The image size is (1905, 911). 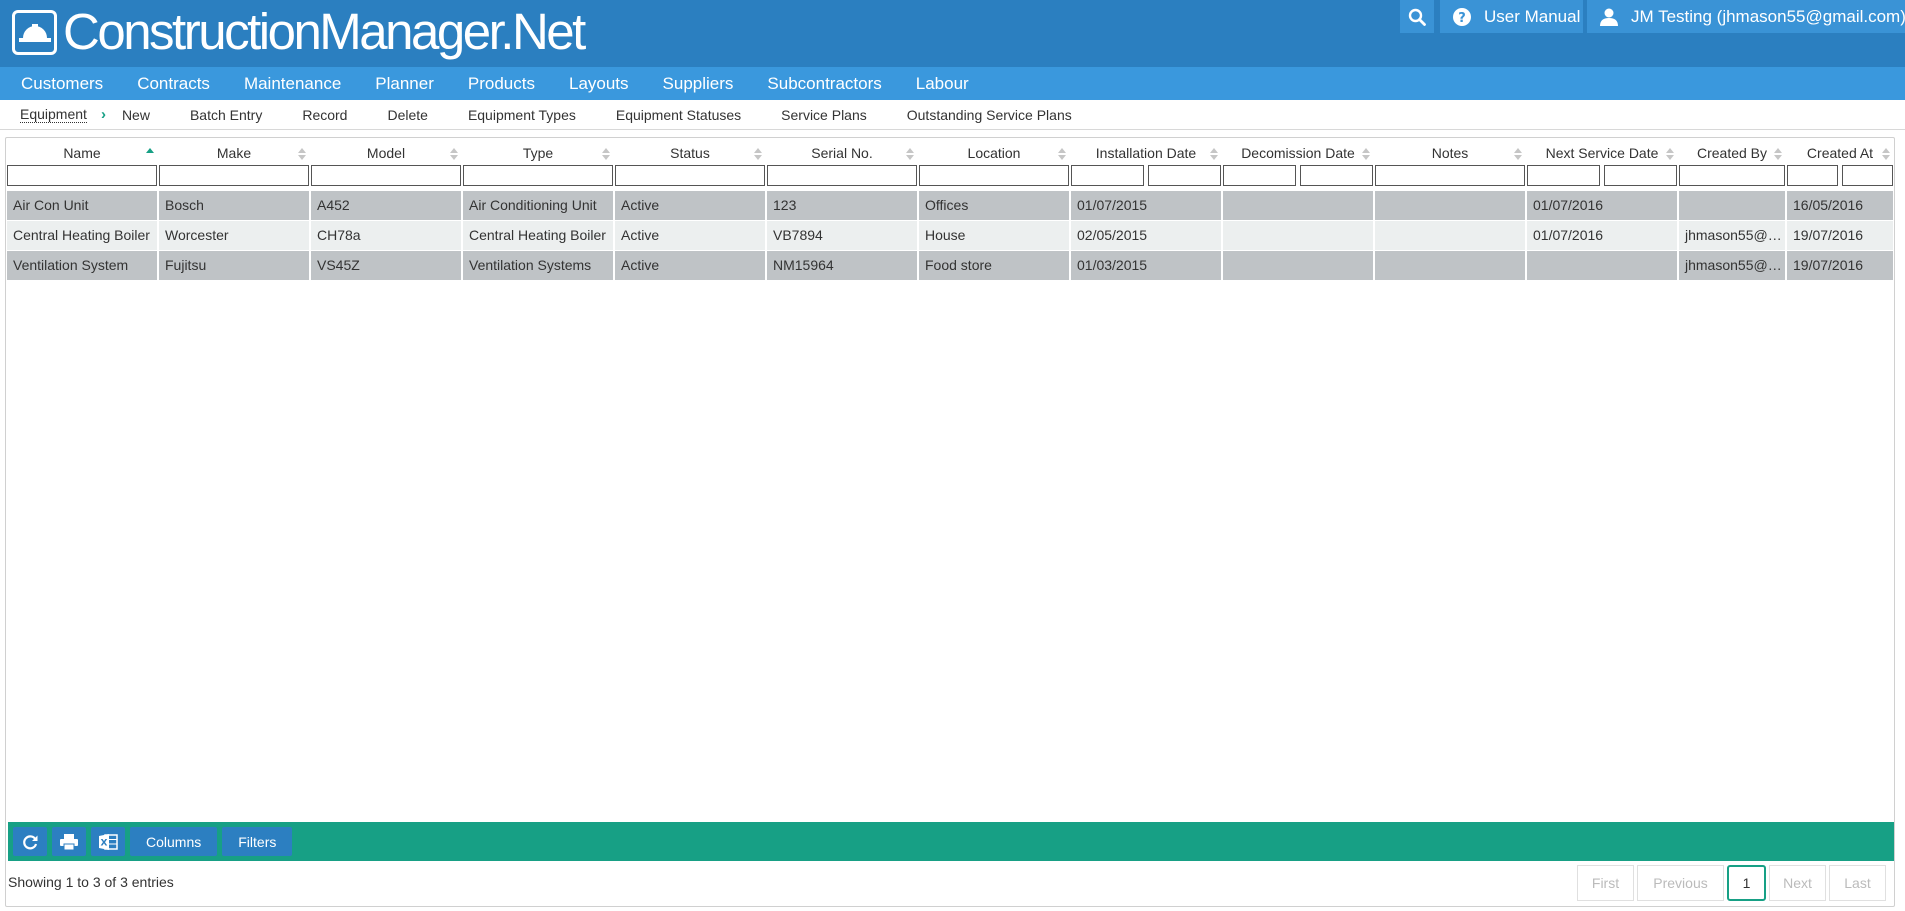 I want to click on filter-next-service-date-to, so click(x=1640, y=175).